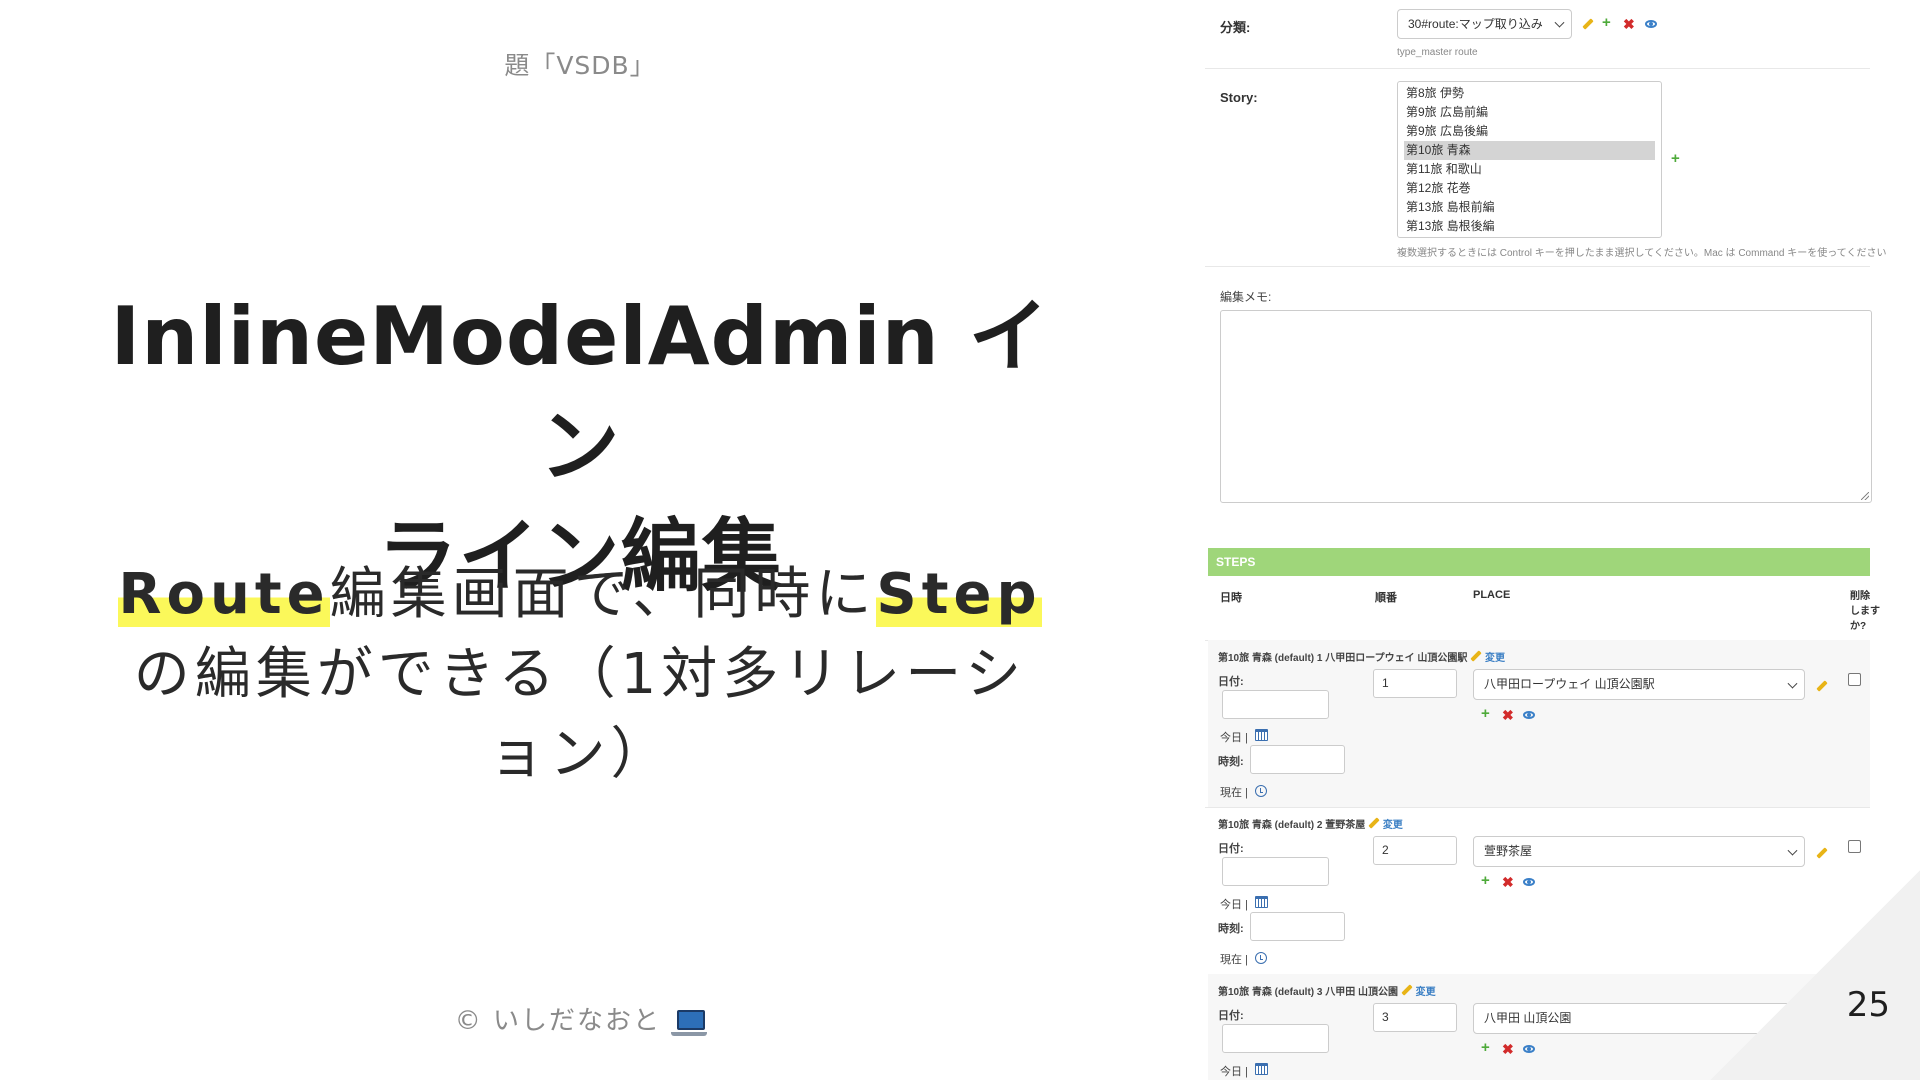 This screenshot has width=1920, height=1080. I want to click on resize-grip-icon, so click(1865, 496).